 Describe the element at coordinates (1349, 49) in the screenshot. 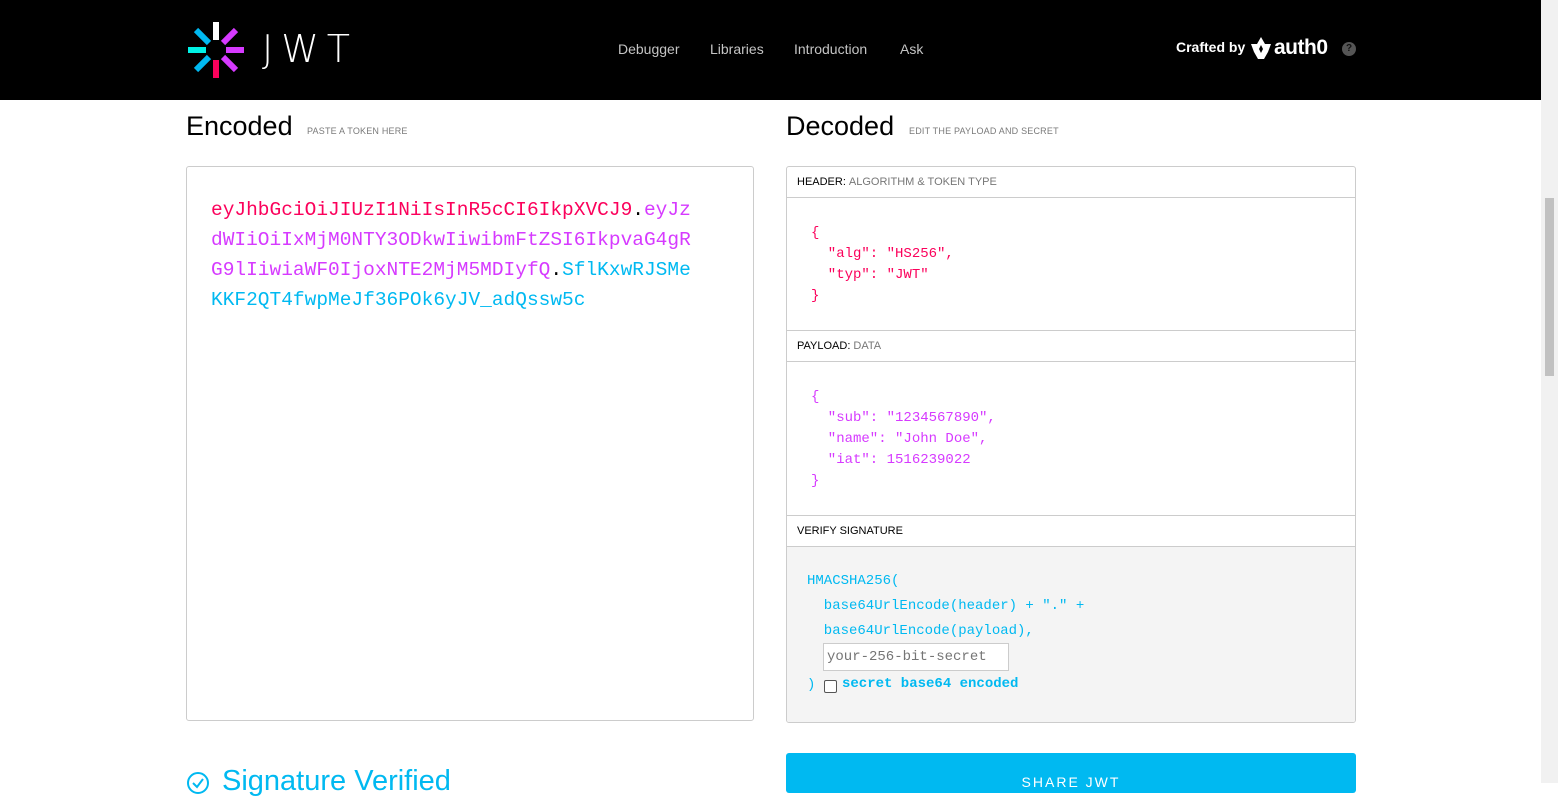

I see `question-circle-icon: ?` at that location.